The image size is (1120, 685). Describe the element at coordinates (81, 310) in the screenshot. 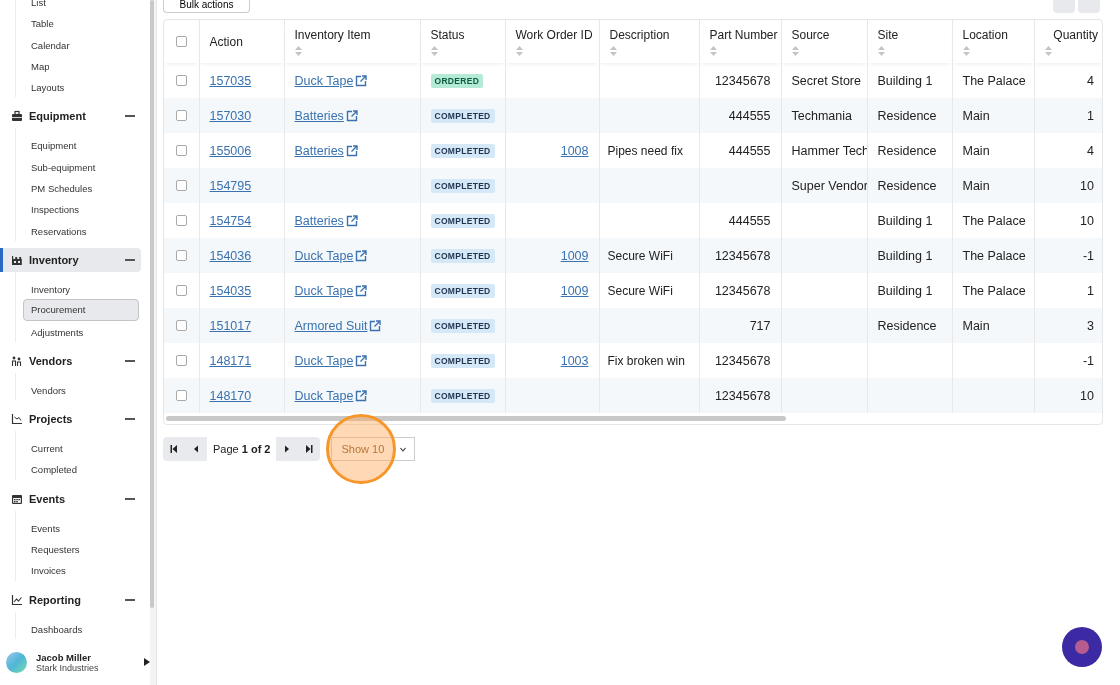

I see `sidebar-item: Procurement` at that location.